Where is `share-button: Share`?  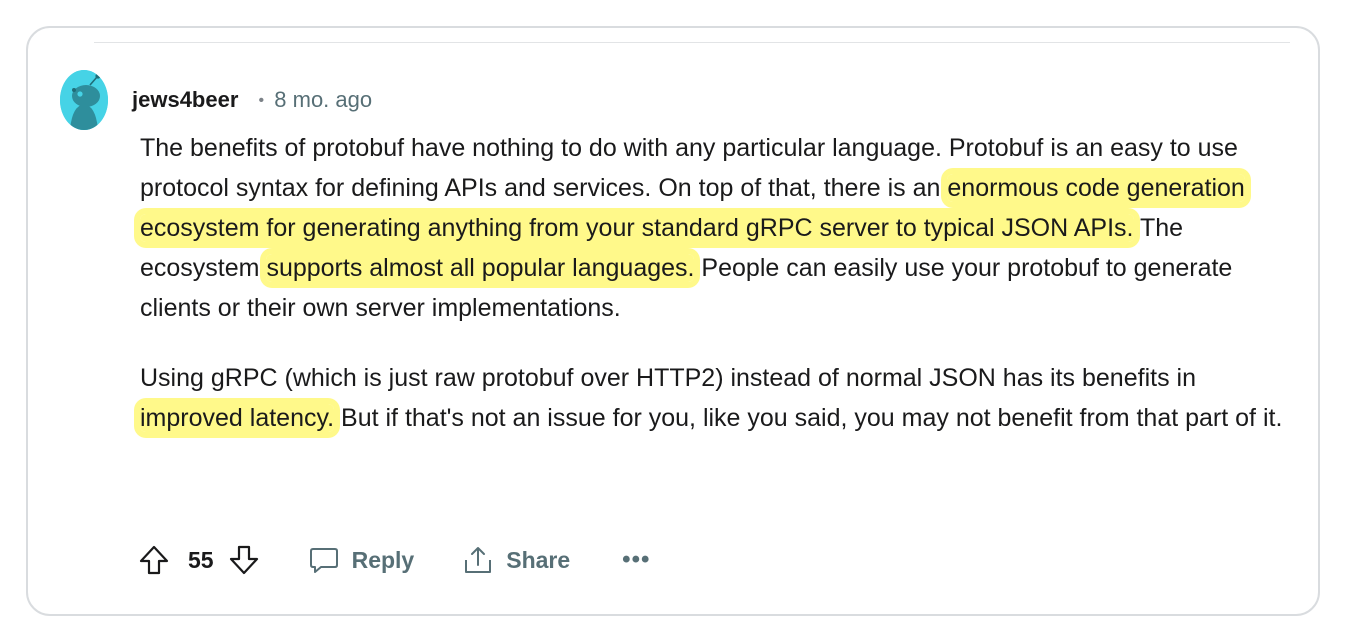 share-button: Share is located at coordinates (516, 560).